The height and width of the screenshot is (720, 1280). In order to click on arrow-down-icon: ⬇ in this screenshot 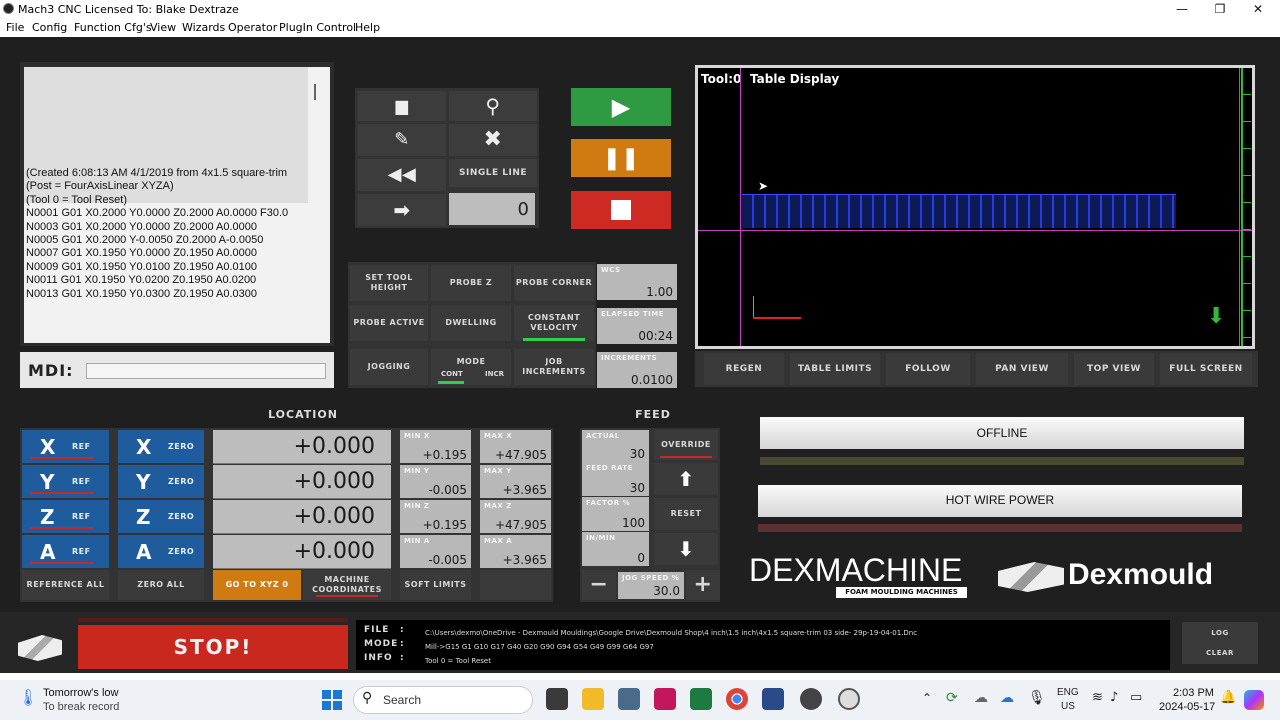, I will do `click(686, 549)`.